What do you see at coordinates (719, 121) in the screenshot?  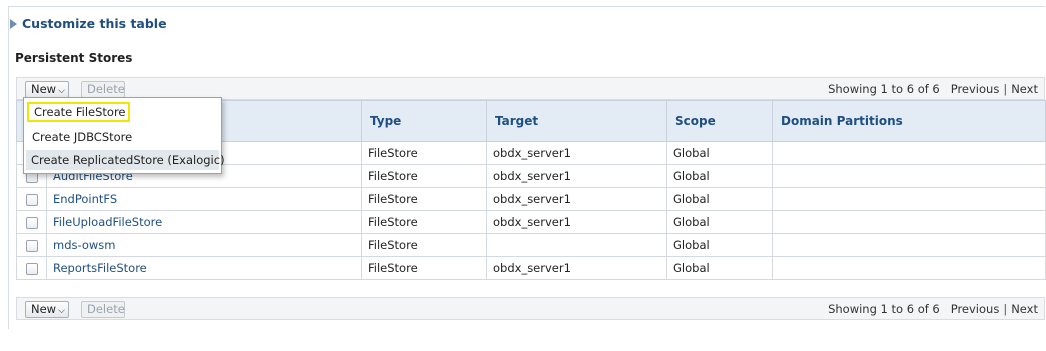 I see `column-header-scope: Scope` at bounding box center [719, 121].